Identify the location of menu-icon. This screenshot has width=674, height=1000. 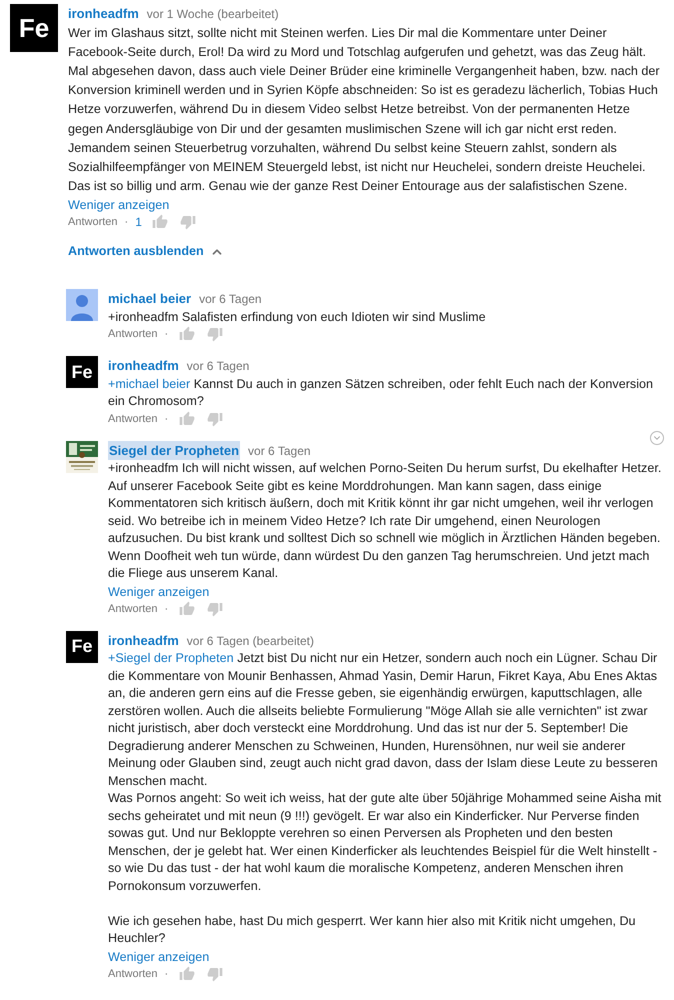
(657, 437).